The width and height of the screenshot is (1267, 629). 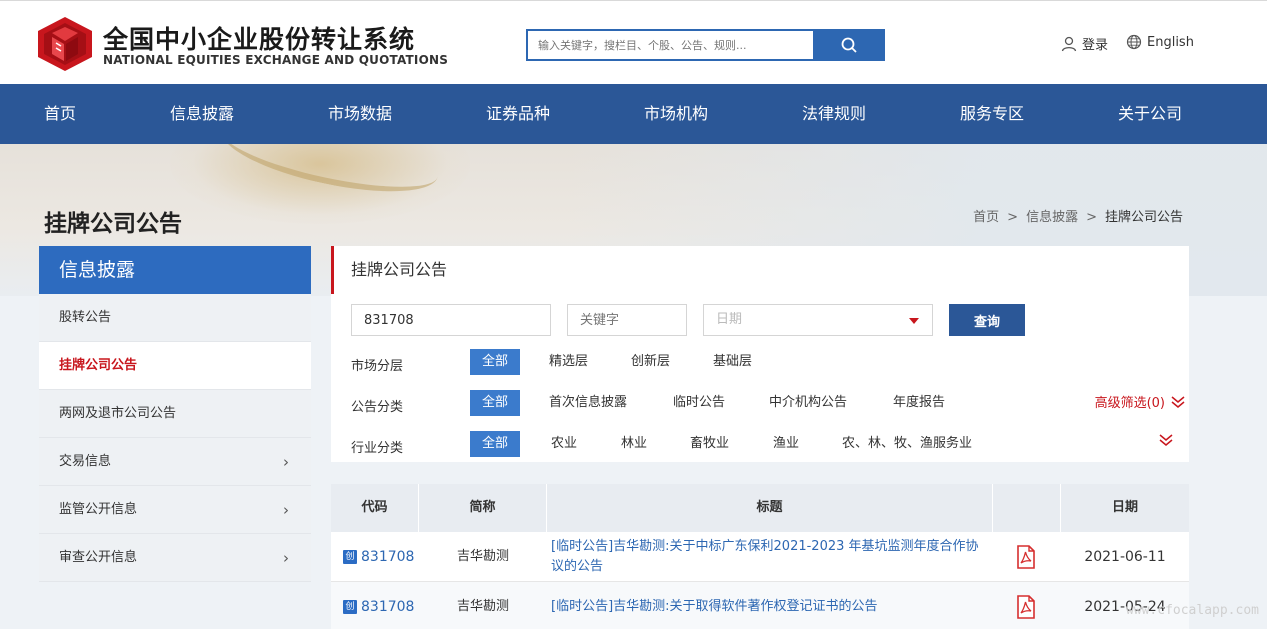 I want to click on sidebar-item-label: 交易信息, so click(x=85, y=461).